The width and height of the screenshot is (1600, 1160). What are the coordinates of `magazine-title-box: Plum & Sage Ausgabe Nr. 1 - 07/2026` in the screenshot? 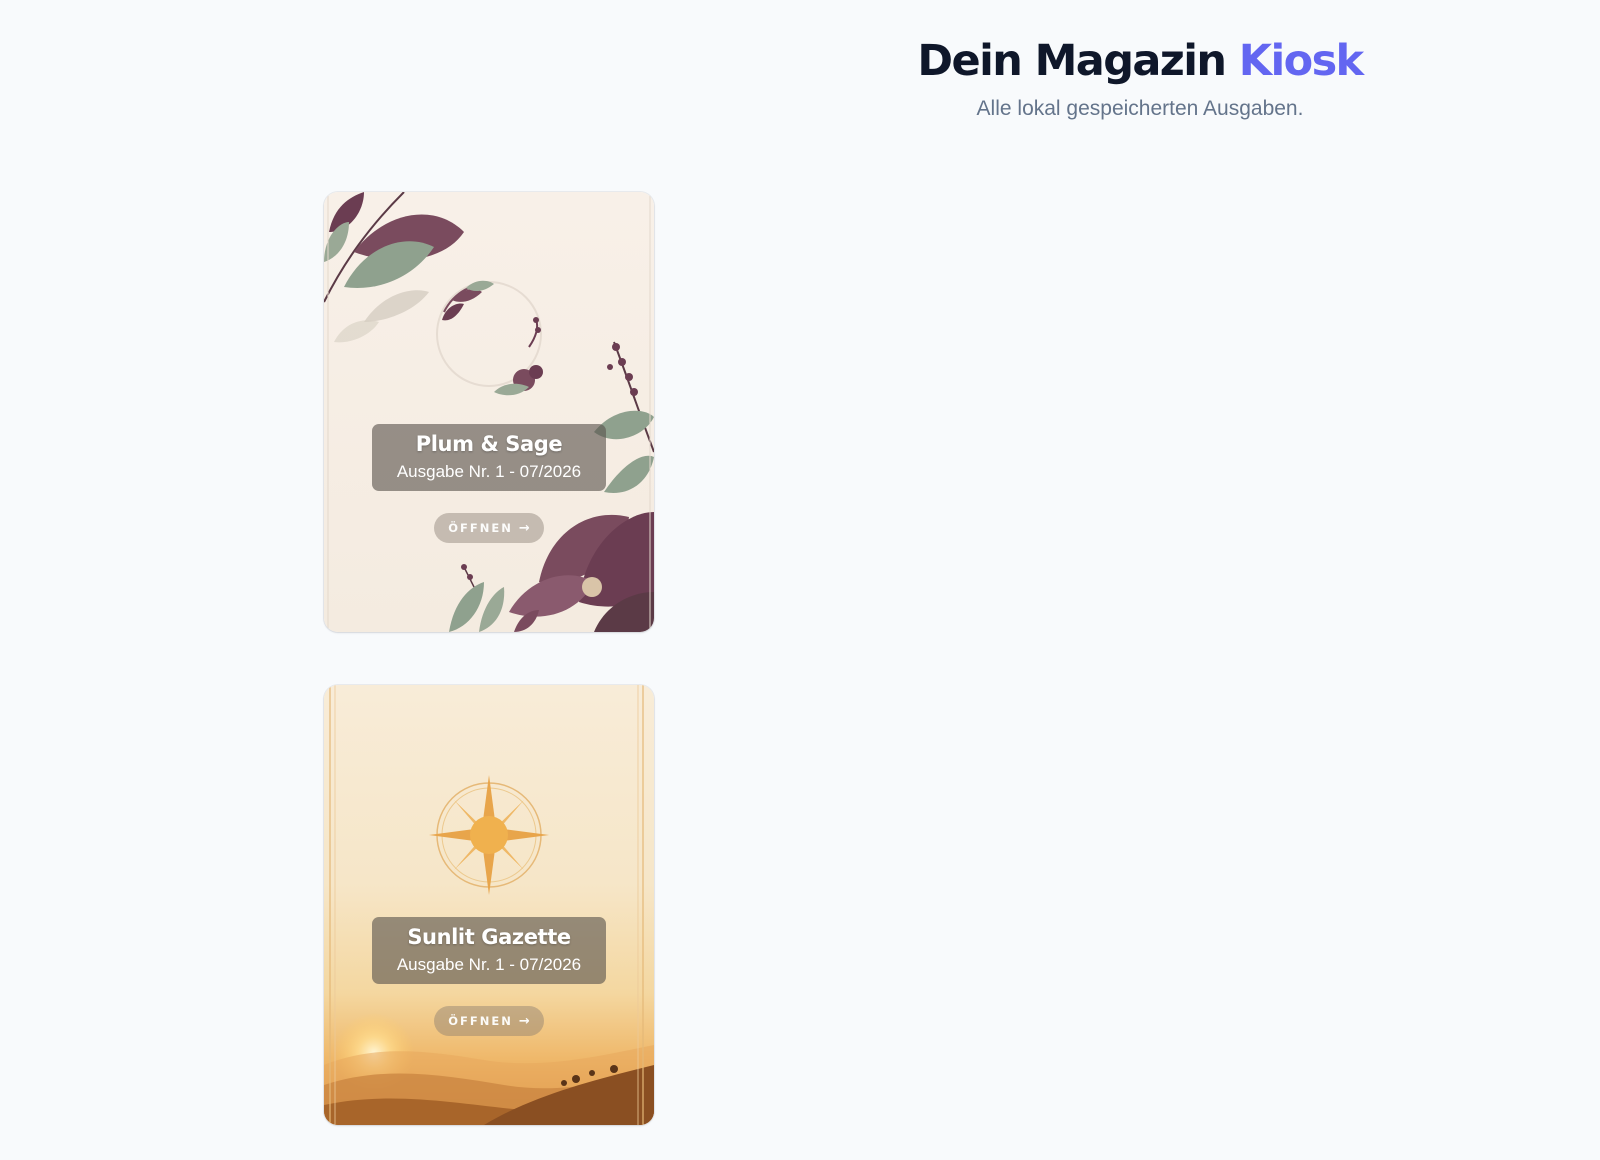 It's located at (489, 457).